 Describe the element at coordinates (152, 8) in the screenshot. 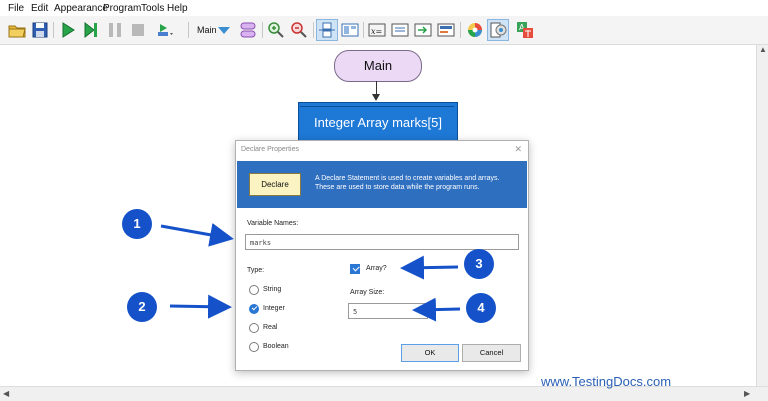

I see `menu-tools: Tools` at that location.